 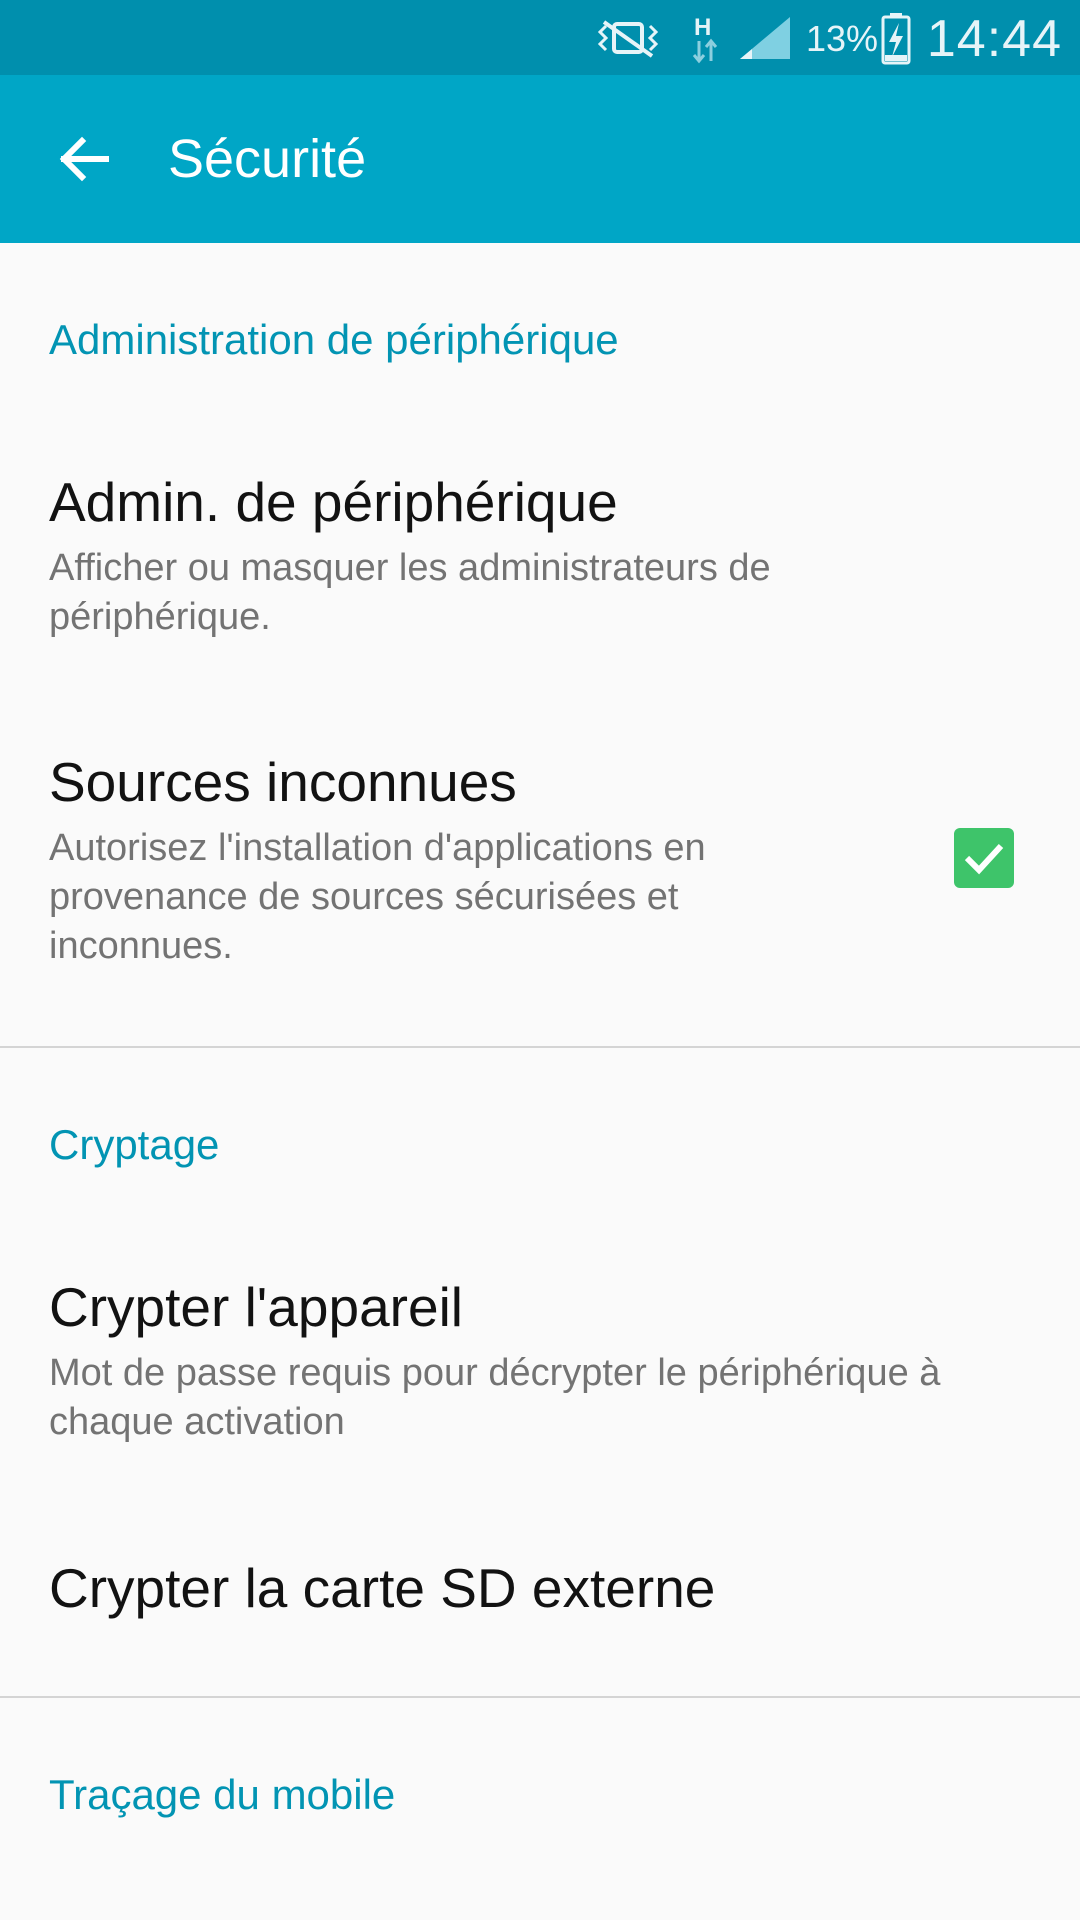 I want to click on section-header-encryption: Cryptage, so click(x=134, y=1144).